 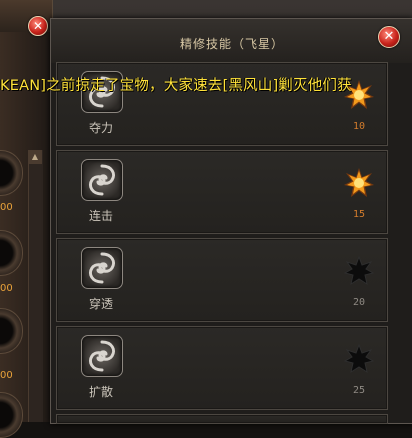 What do you see at coordinates (222, 419) in the screenshot?
I see `skill-card` at bounding box center [222, 419].